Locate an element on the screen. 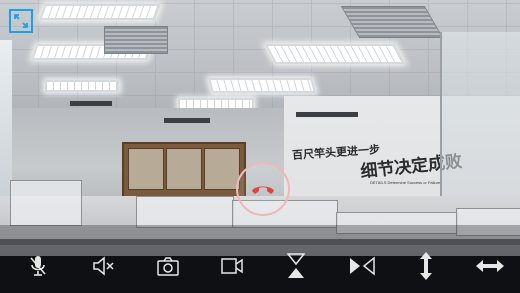 The image size is (520, 293). camera-icon is located at coordinates (168, 266).